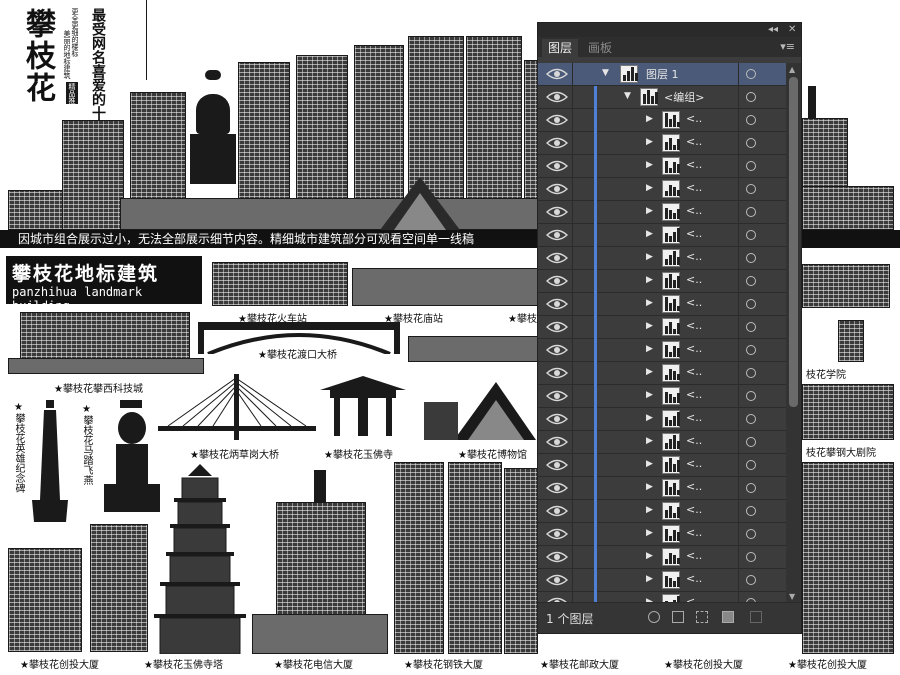  I want to click on collapse-triangle-icon: ▼, so click(605, 73).